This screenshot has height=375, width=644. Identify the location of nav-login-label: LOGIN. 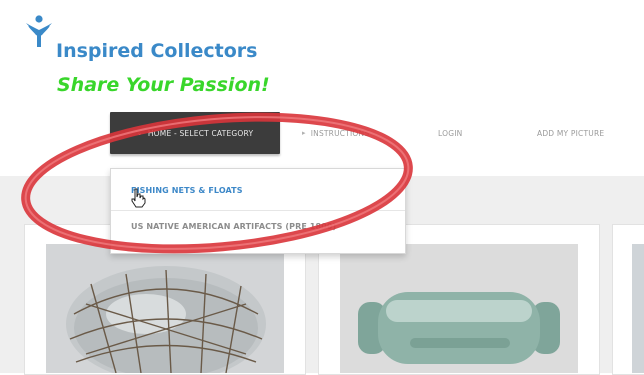
(450, 133).